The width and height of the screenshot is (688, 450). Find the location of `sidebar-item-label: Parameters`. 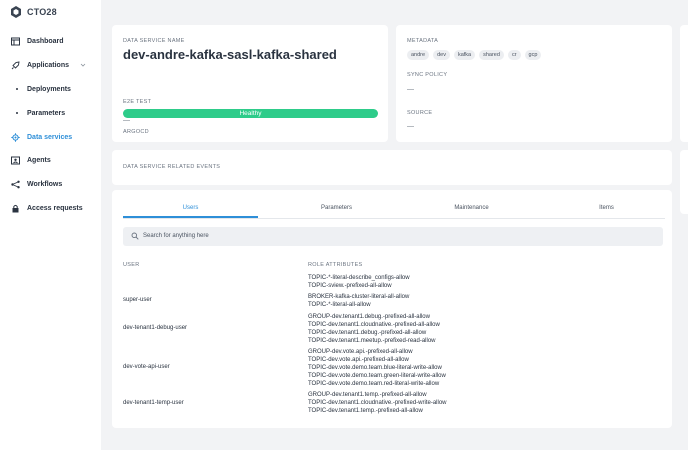

sidebar-item-label: Parameters is located at coordinates (46, 113).